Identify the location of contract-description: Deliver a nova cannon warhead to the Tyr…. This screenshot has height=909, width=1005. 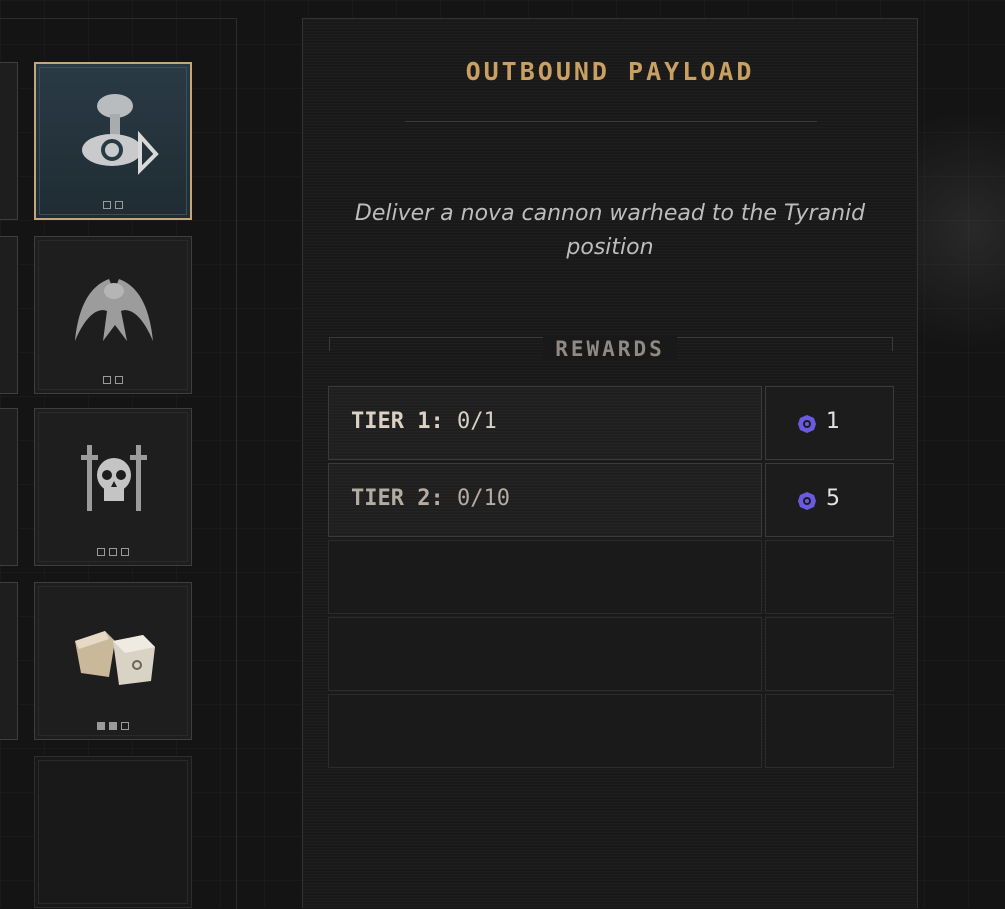
(610, 230).